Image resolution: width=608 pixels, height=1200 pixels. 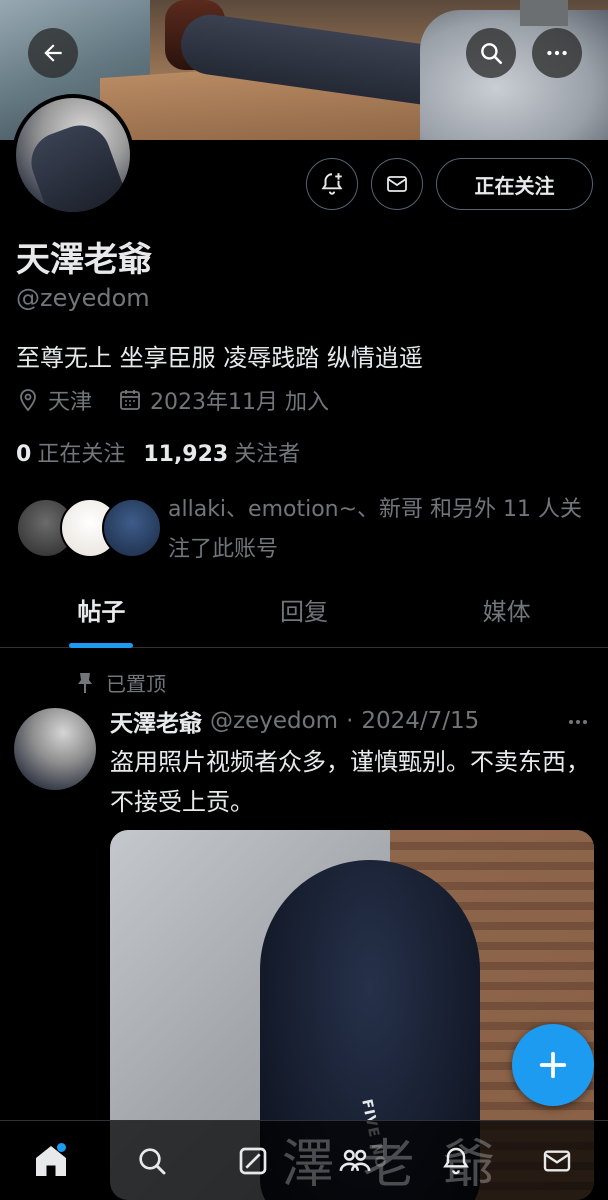 What do you see at coordinates (101, 617) in the screenshot?
I see `tab-posts: 帖子` at bounding box center [101, 617].